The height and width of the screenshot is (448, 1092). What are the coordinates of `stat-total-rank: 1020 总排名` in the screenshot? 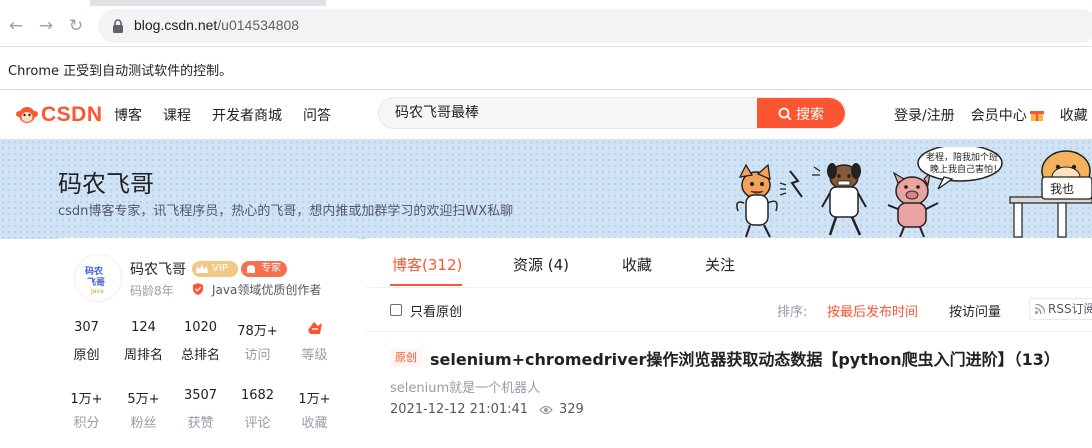 It's located at (200, 341).